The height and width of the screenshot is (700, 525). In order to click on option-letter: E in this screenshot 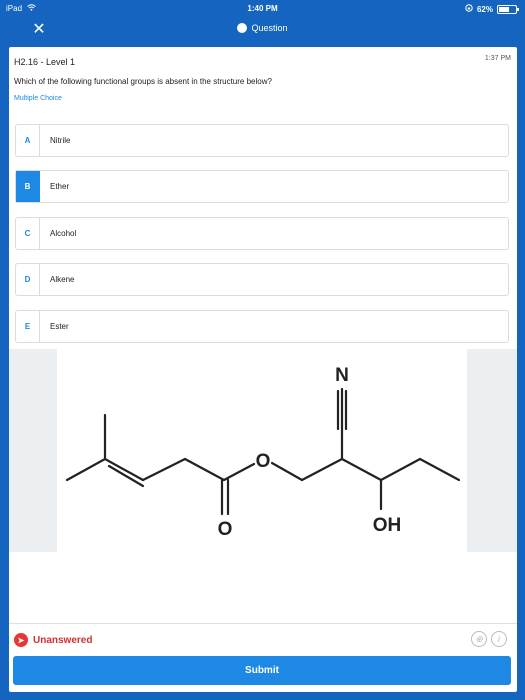, I will do `click(28, 326)`.